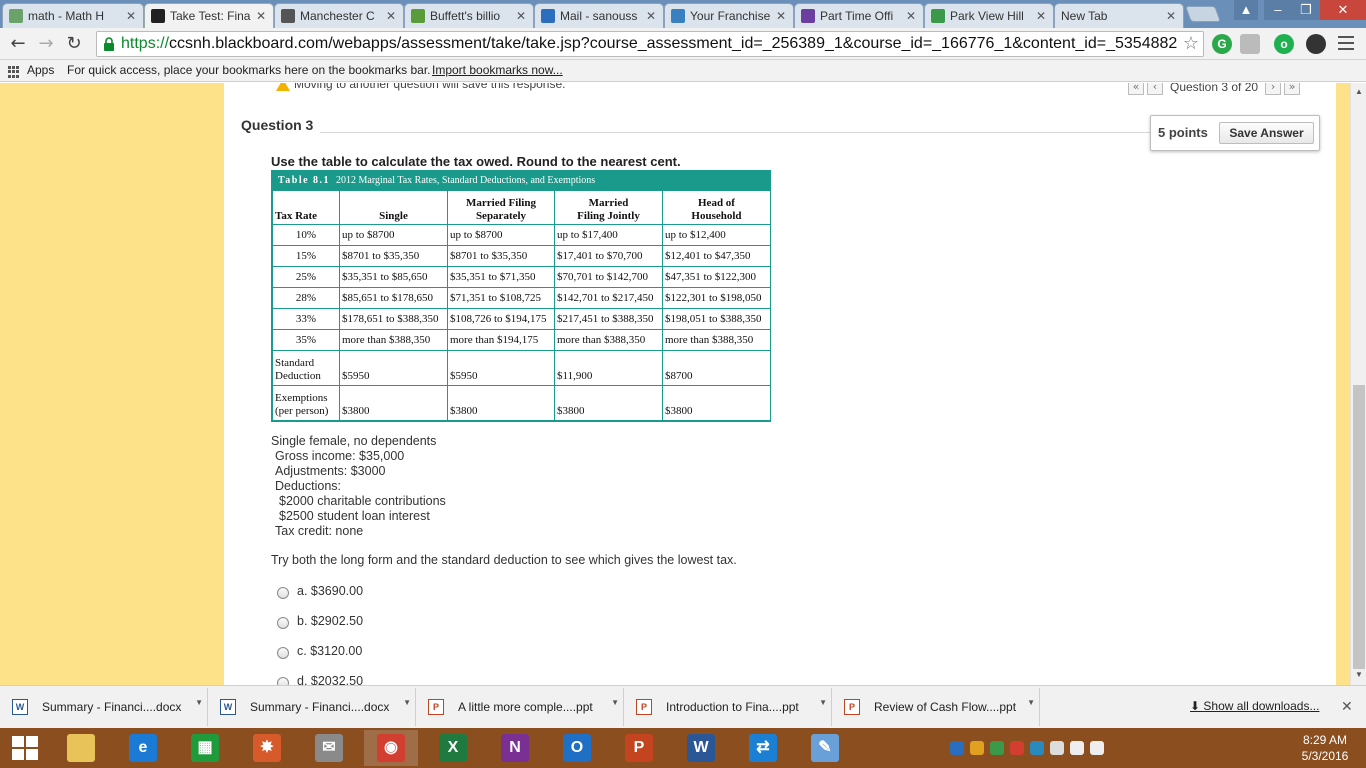  I want to click on choice-d: d. $2032.50, so click(320, 678).